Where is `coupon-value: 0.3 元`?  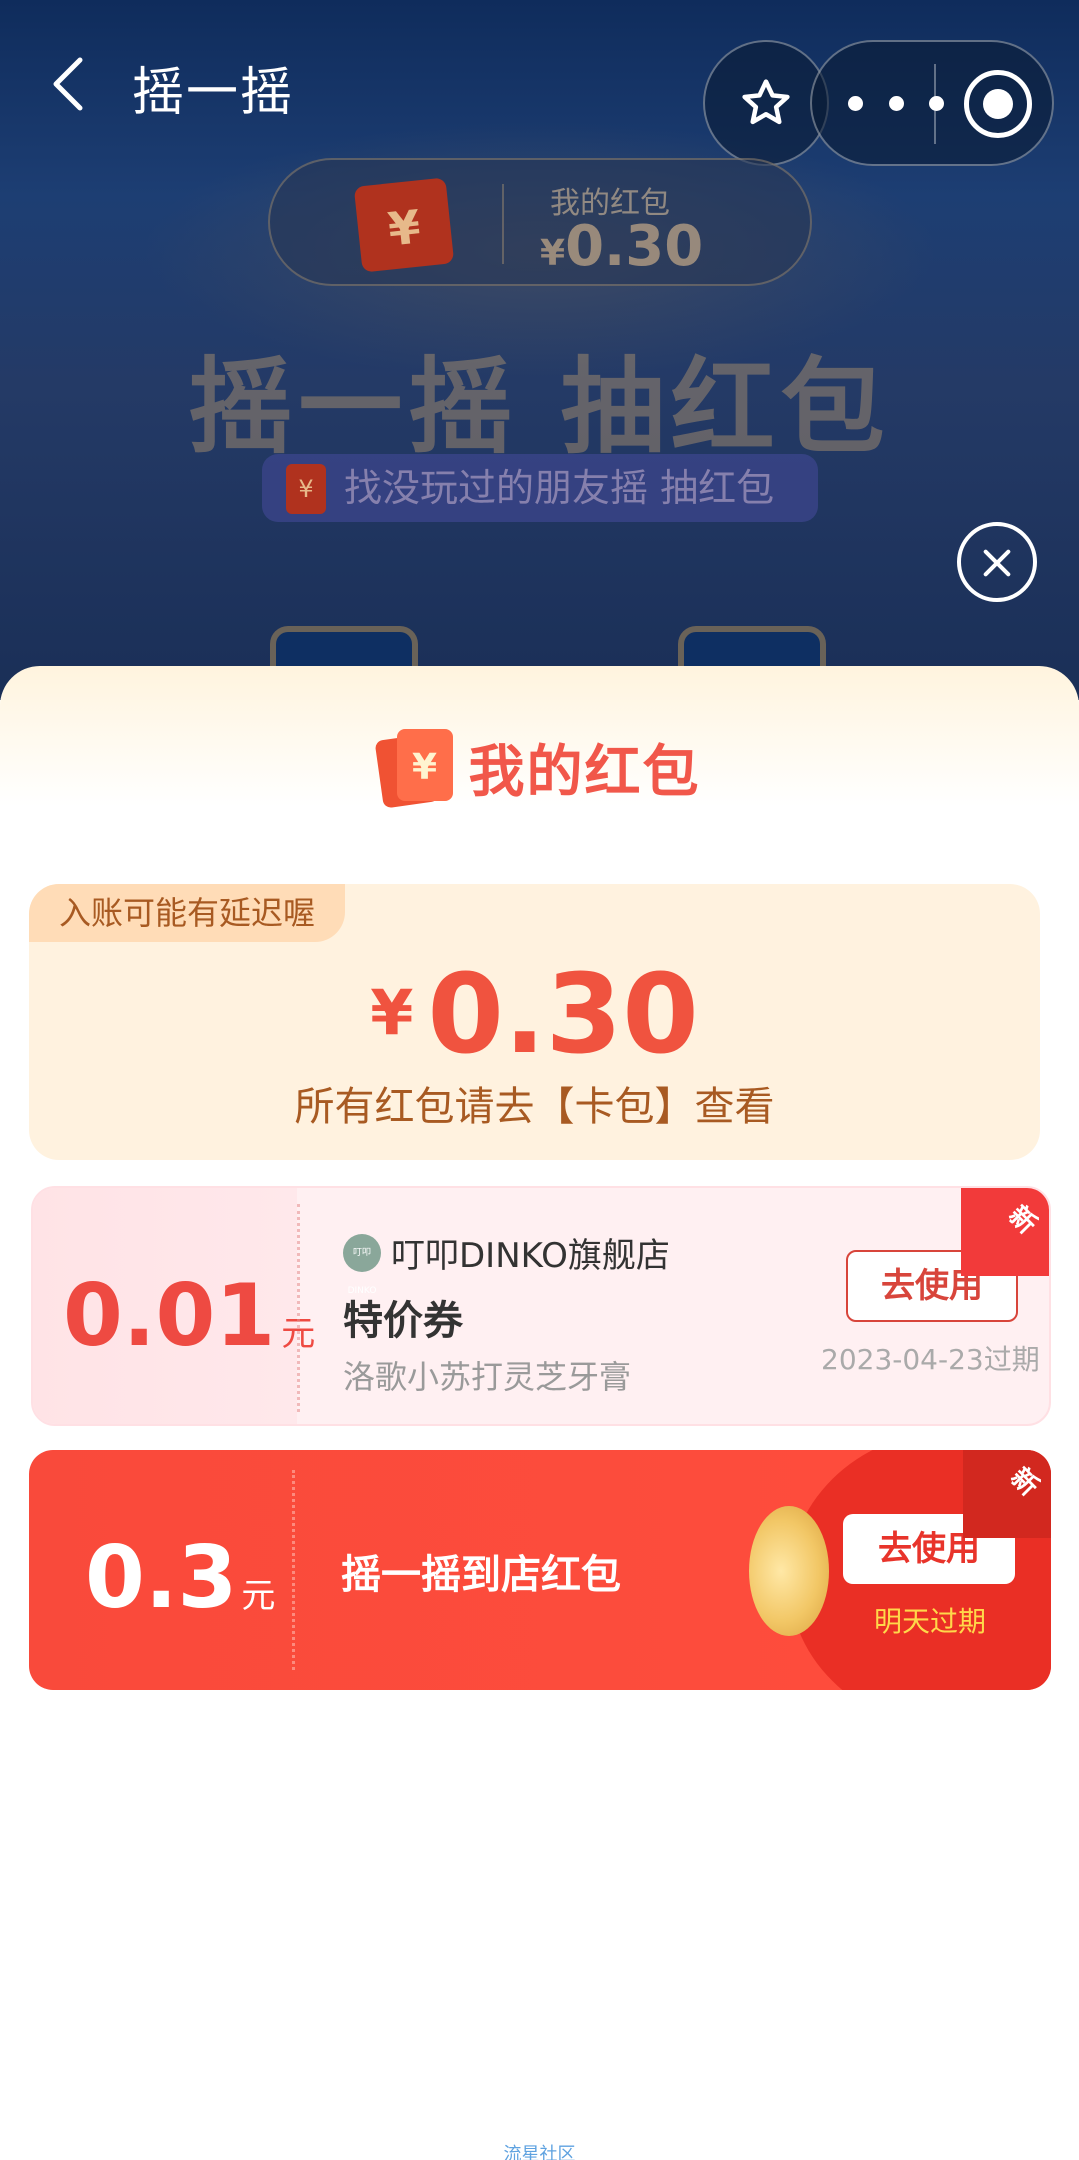 coupon-value: 0.3 元 is located at coordinates (180, 1578).